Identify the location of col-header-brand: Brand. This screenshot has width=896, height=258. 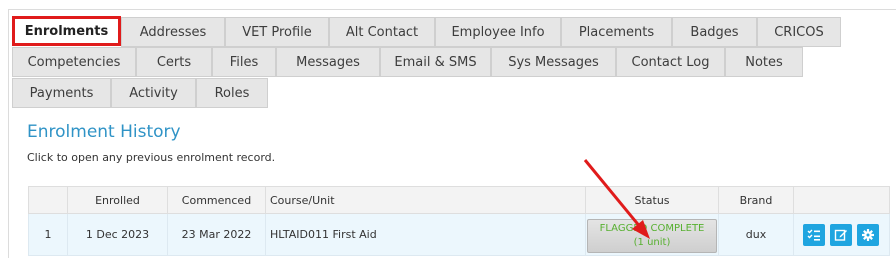
(756, 200).